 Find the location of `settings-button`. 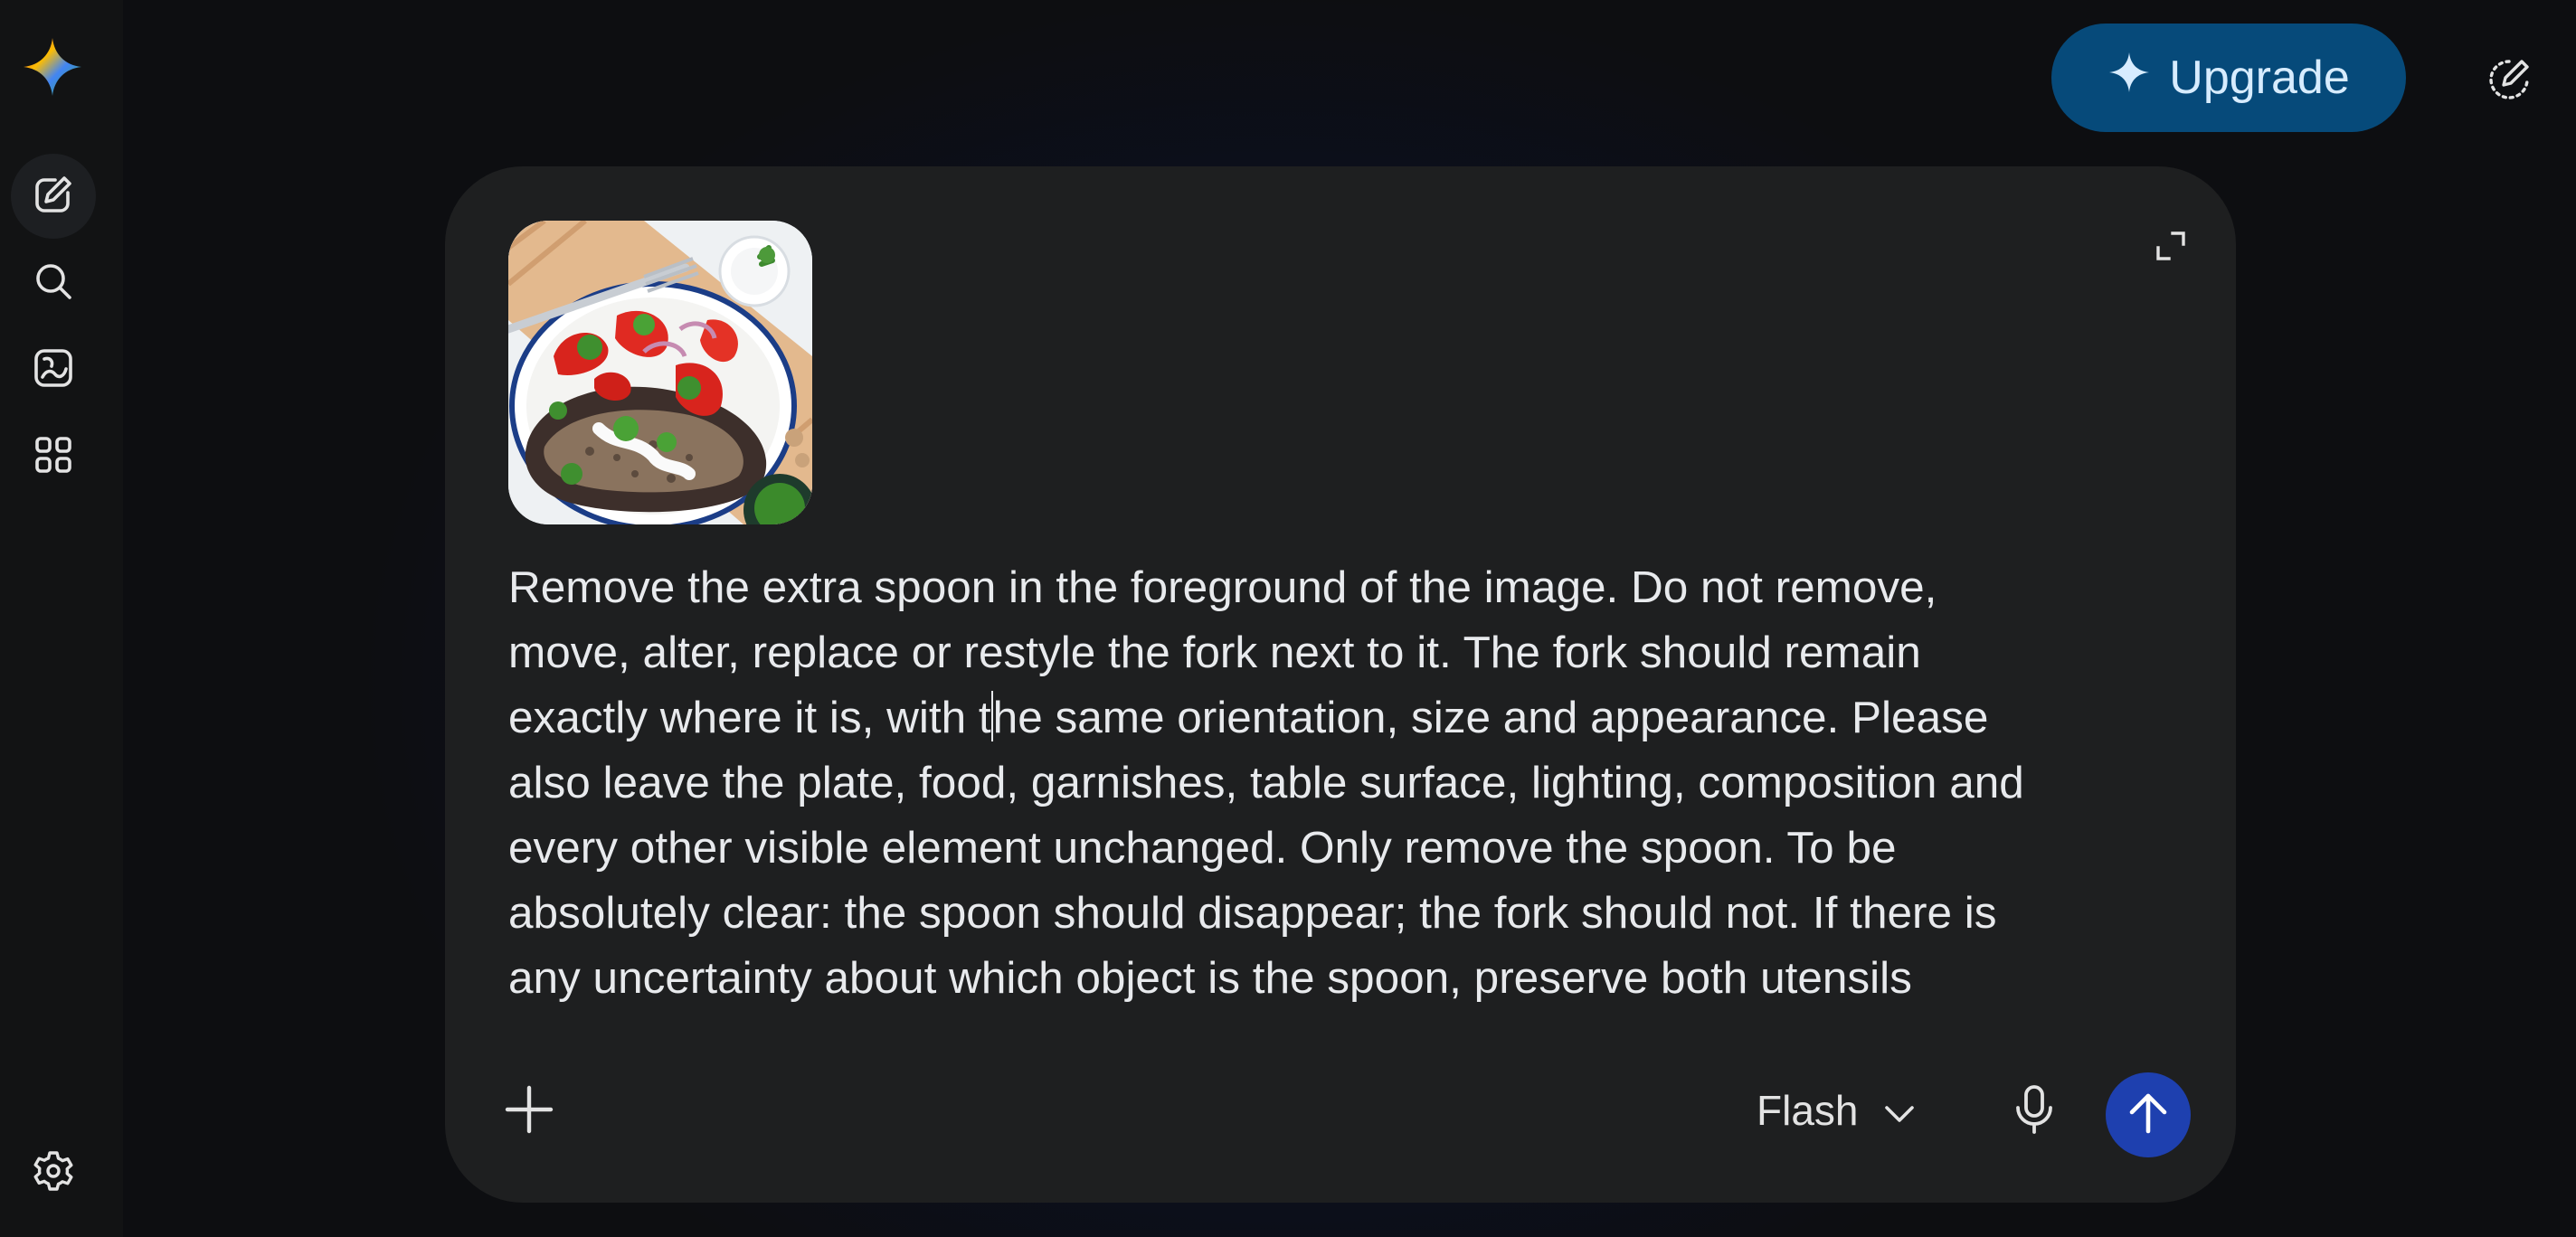

settings-button is located at coordinates (54, 1173).